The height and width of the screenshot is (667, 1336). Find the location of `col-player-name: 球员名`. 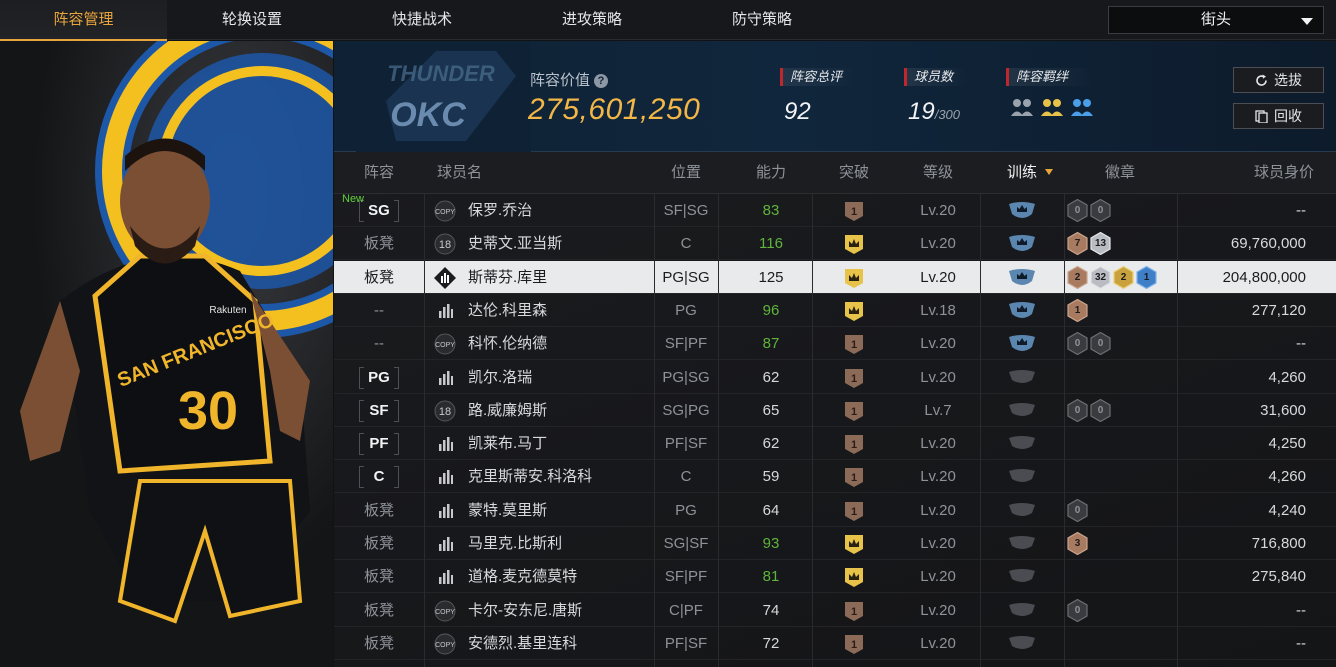

col-player-name: 球员名 is located at coordinates (467, 173).